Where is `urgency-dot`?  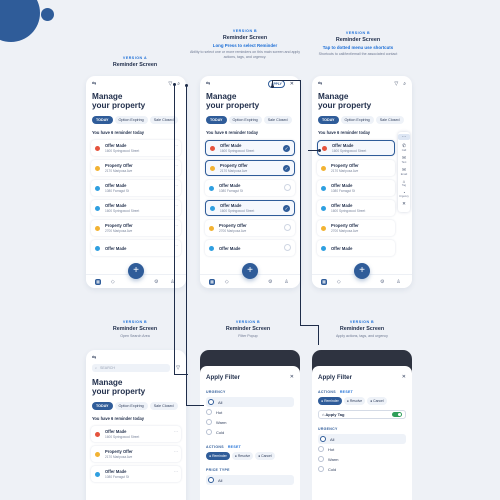 urgency-dot is located at coordinates (323, 188).